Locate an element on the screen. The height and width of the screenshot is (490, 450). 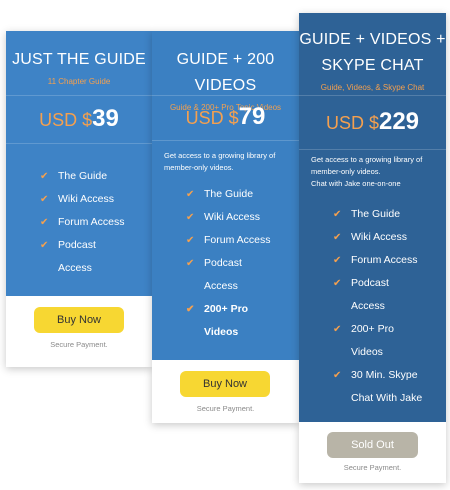
plan-price: USD $229 is located at coordinates (372, 123).